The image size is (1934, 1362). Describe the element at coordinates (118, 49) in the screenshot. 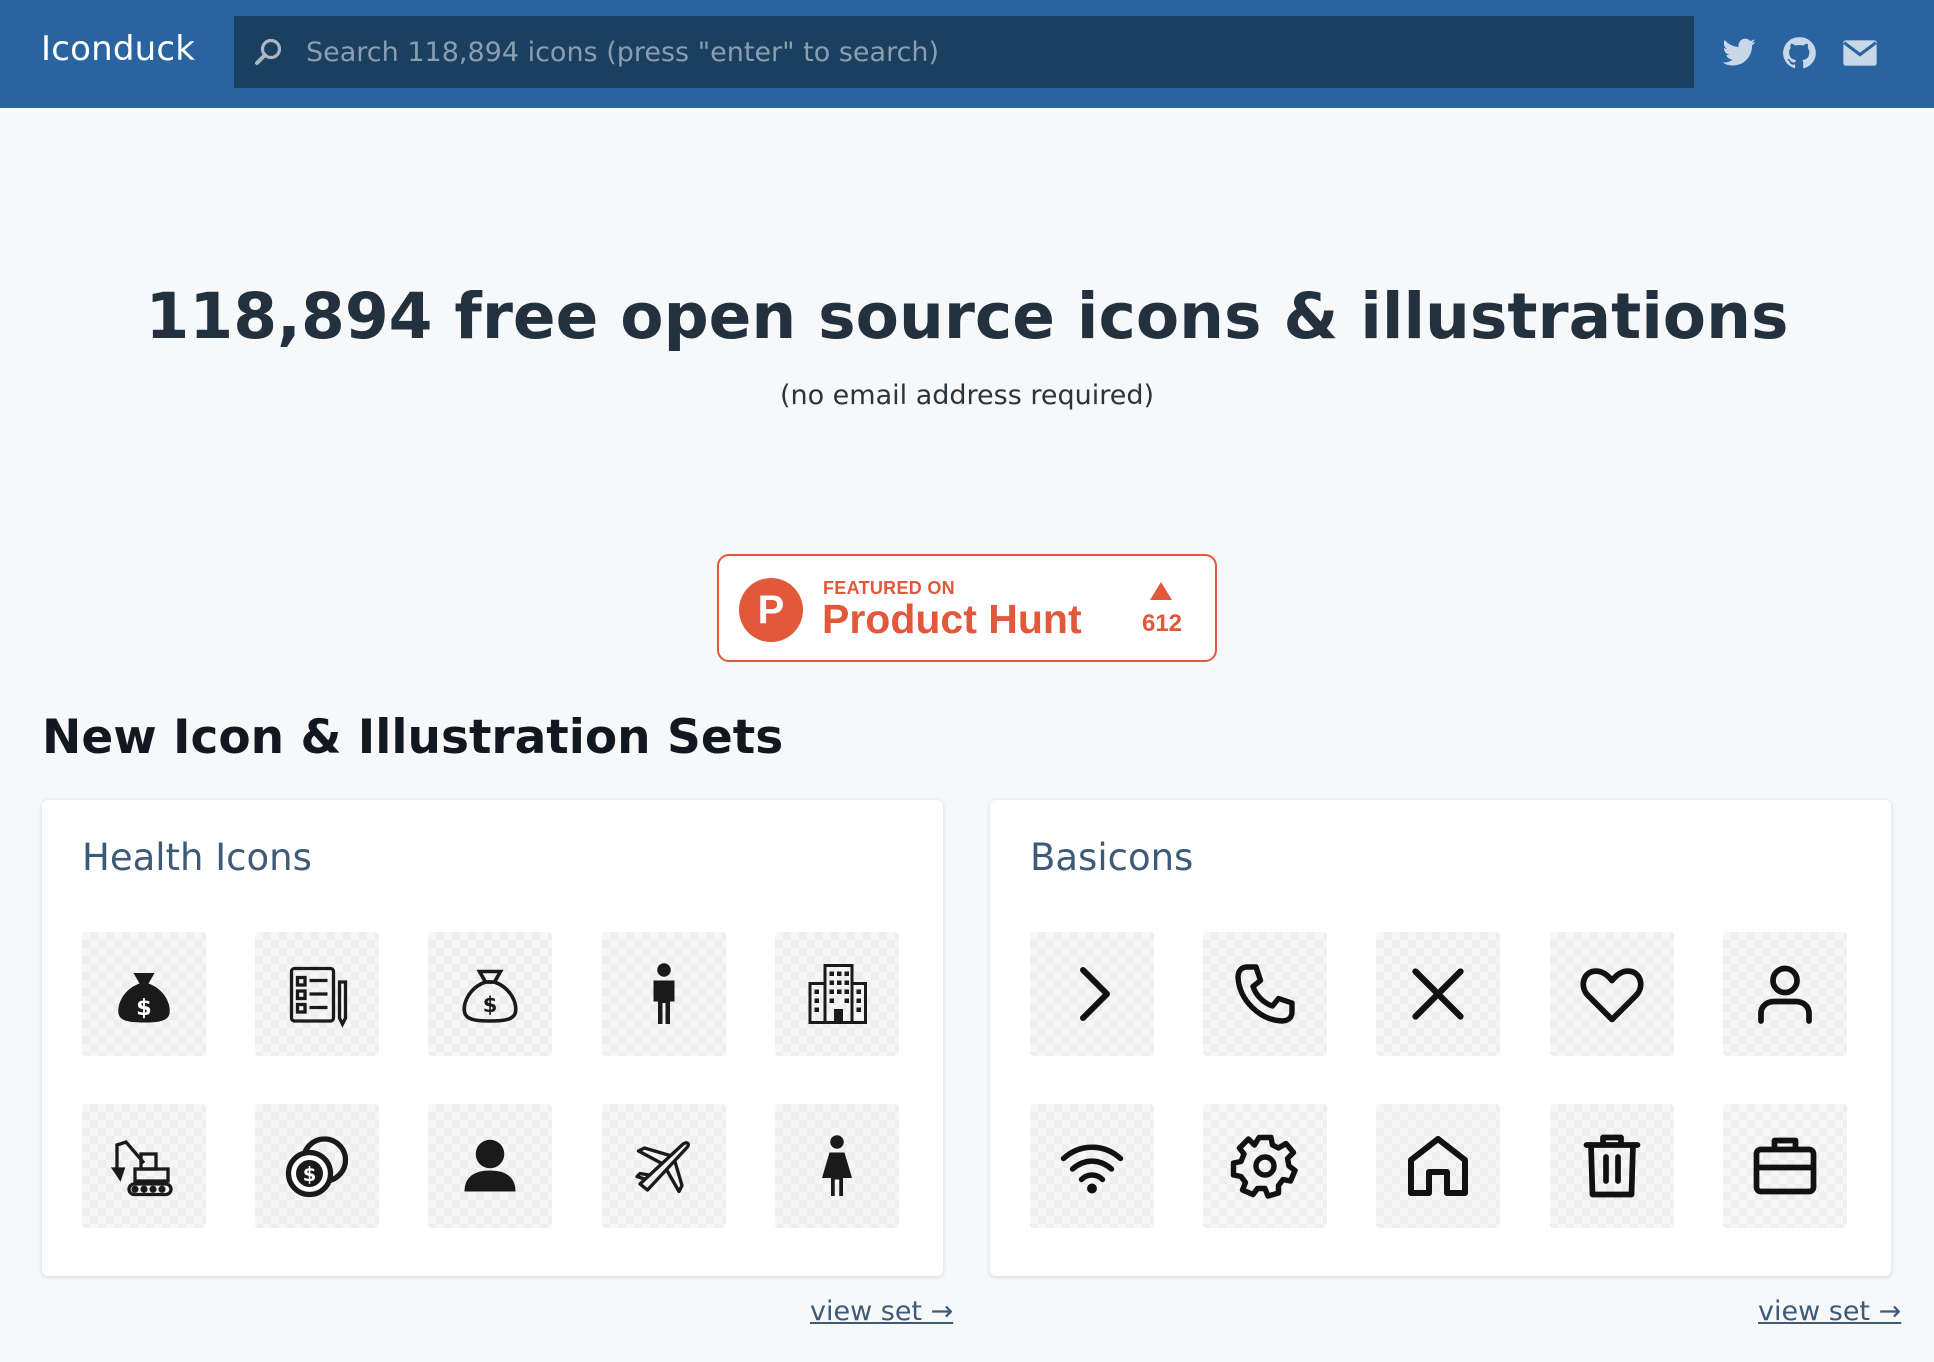

I see `brand-logo: Iconduck` at that location.